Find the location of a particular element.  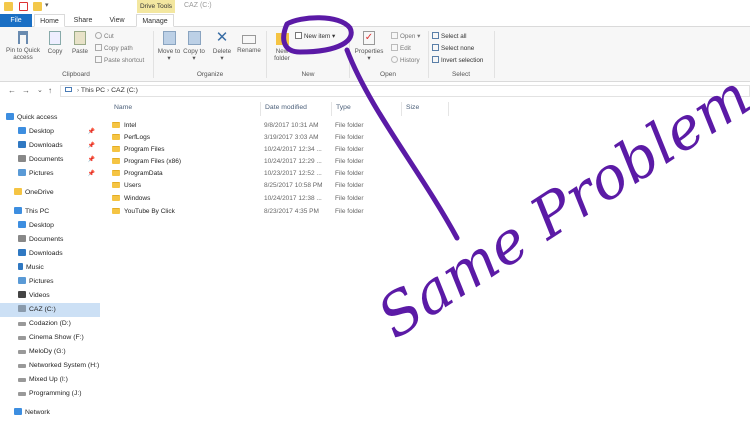

nav-quick-documents: Documents 📌 is located at coordinates (50, 160).